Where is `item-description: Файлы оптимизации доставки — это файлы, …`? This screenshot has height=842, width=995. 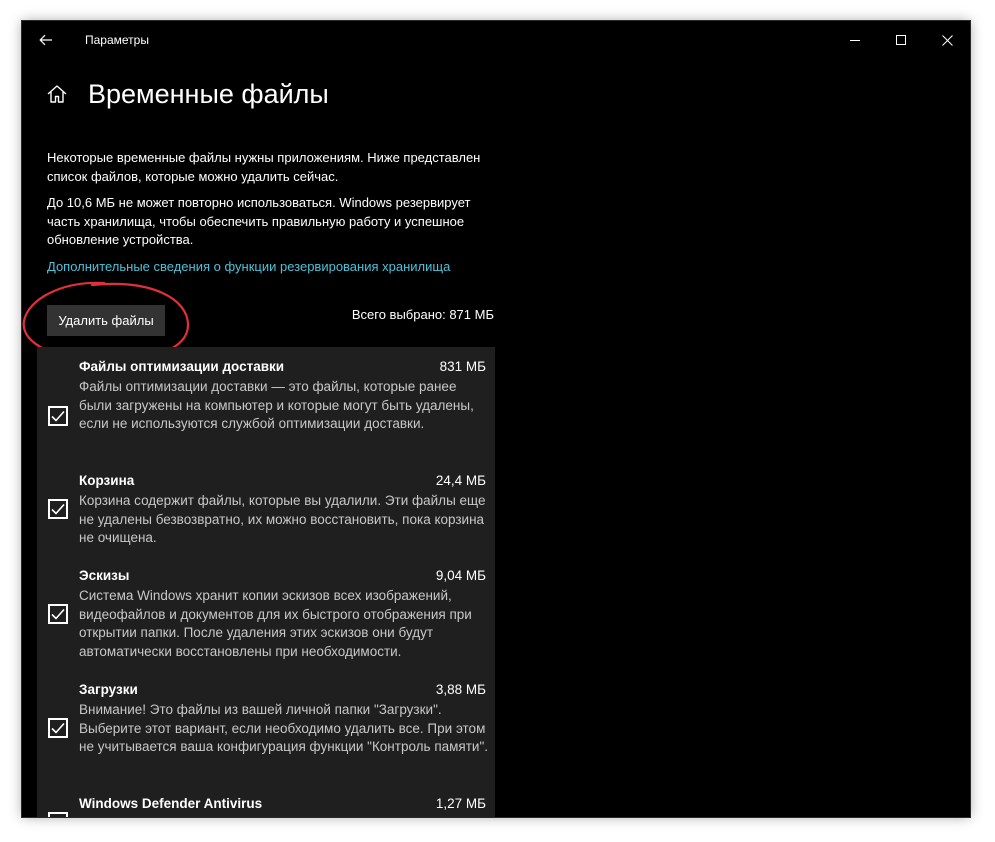 item-description: Файлы оптимизации доставки — это файлы, … is located at coordinates (276, 405).